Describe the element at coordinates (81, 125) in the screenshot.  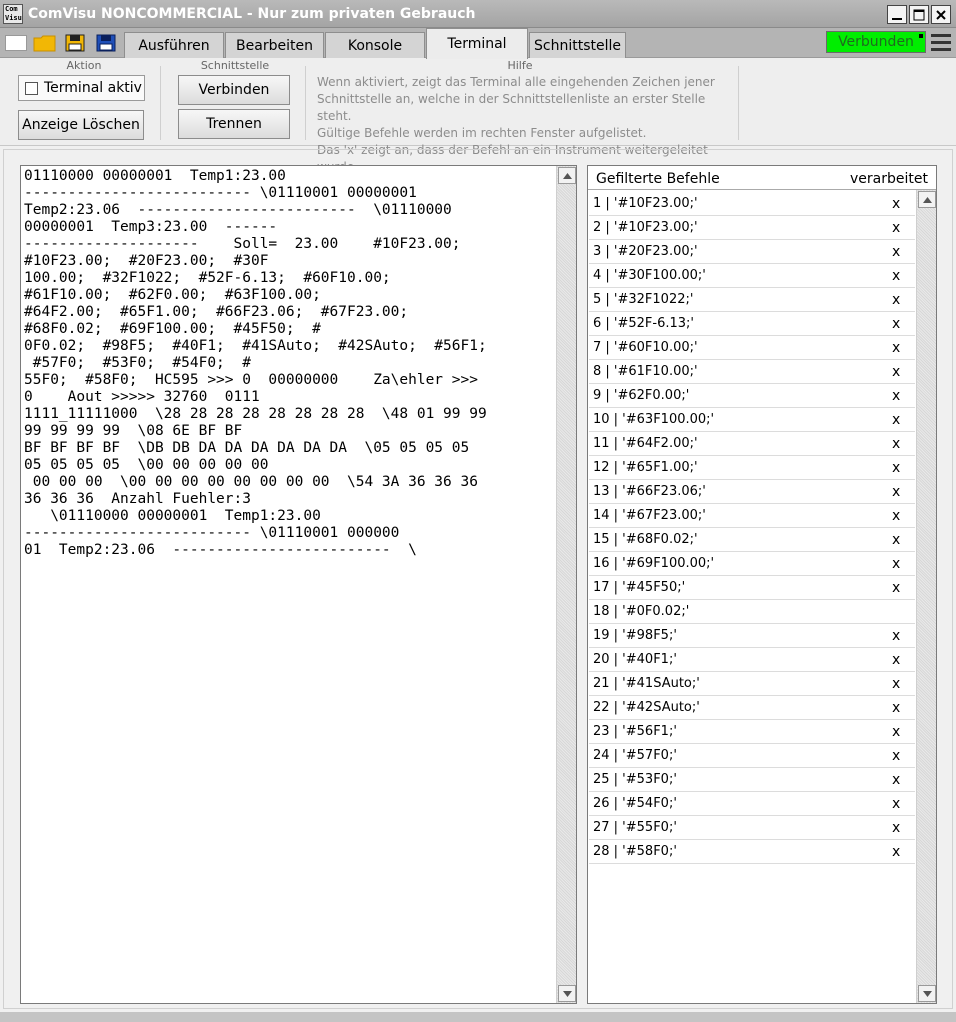
I see `clear-display-button: Anzeige Löschen` at that location.